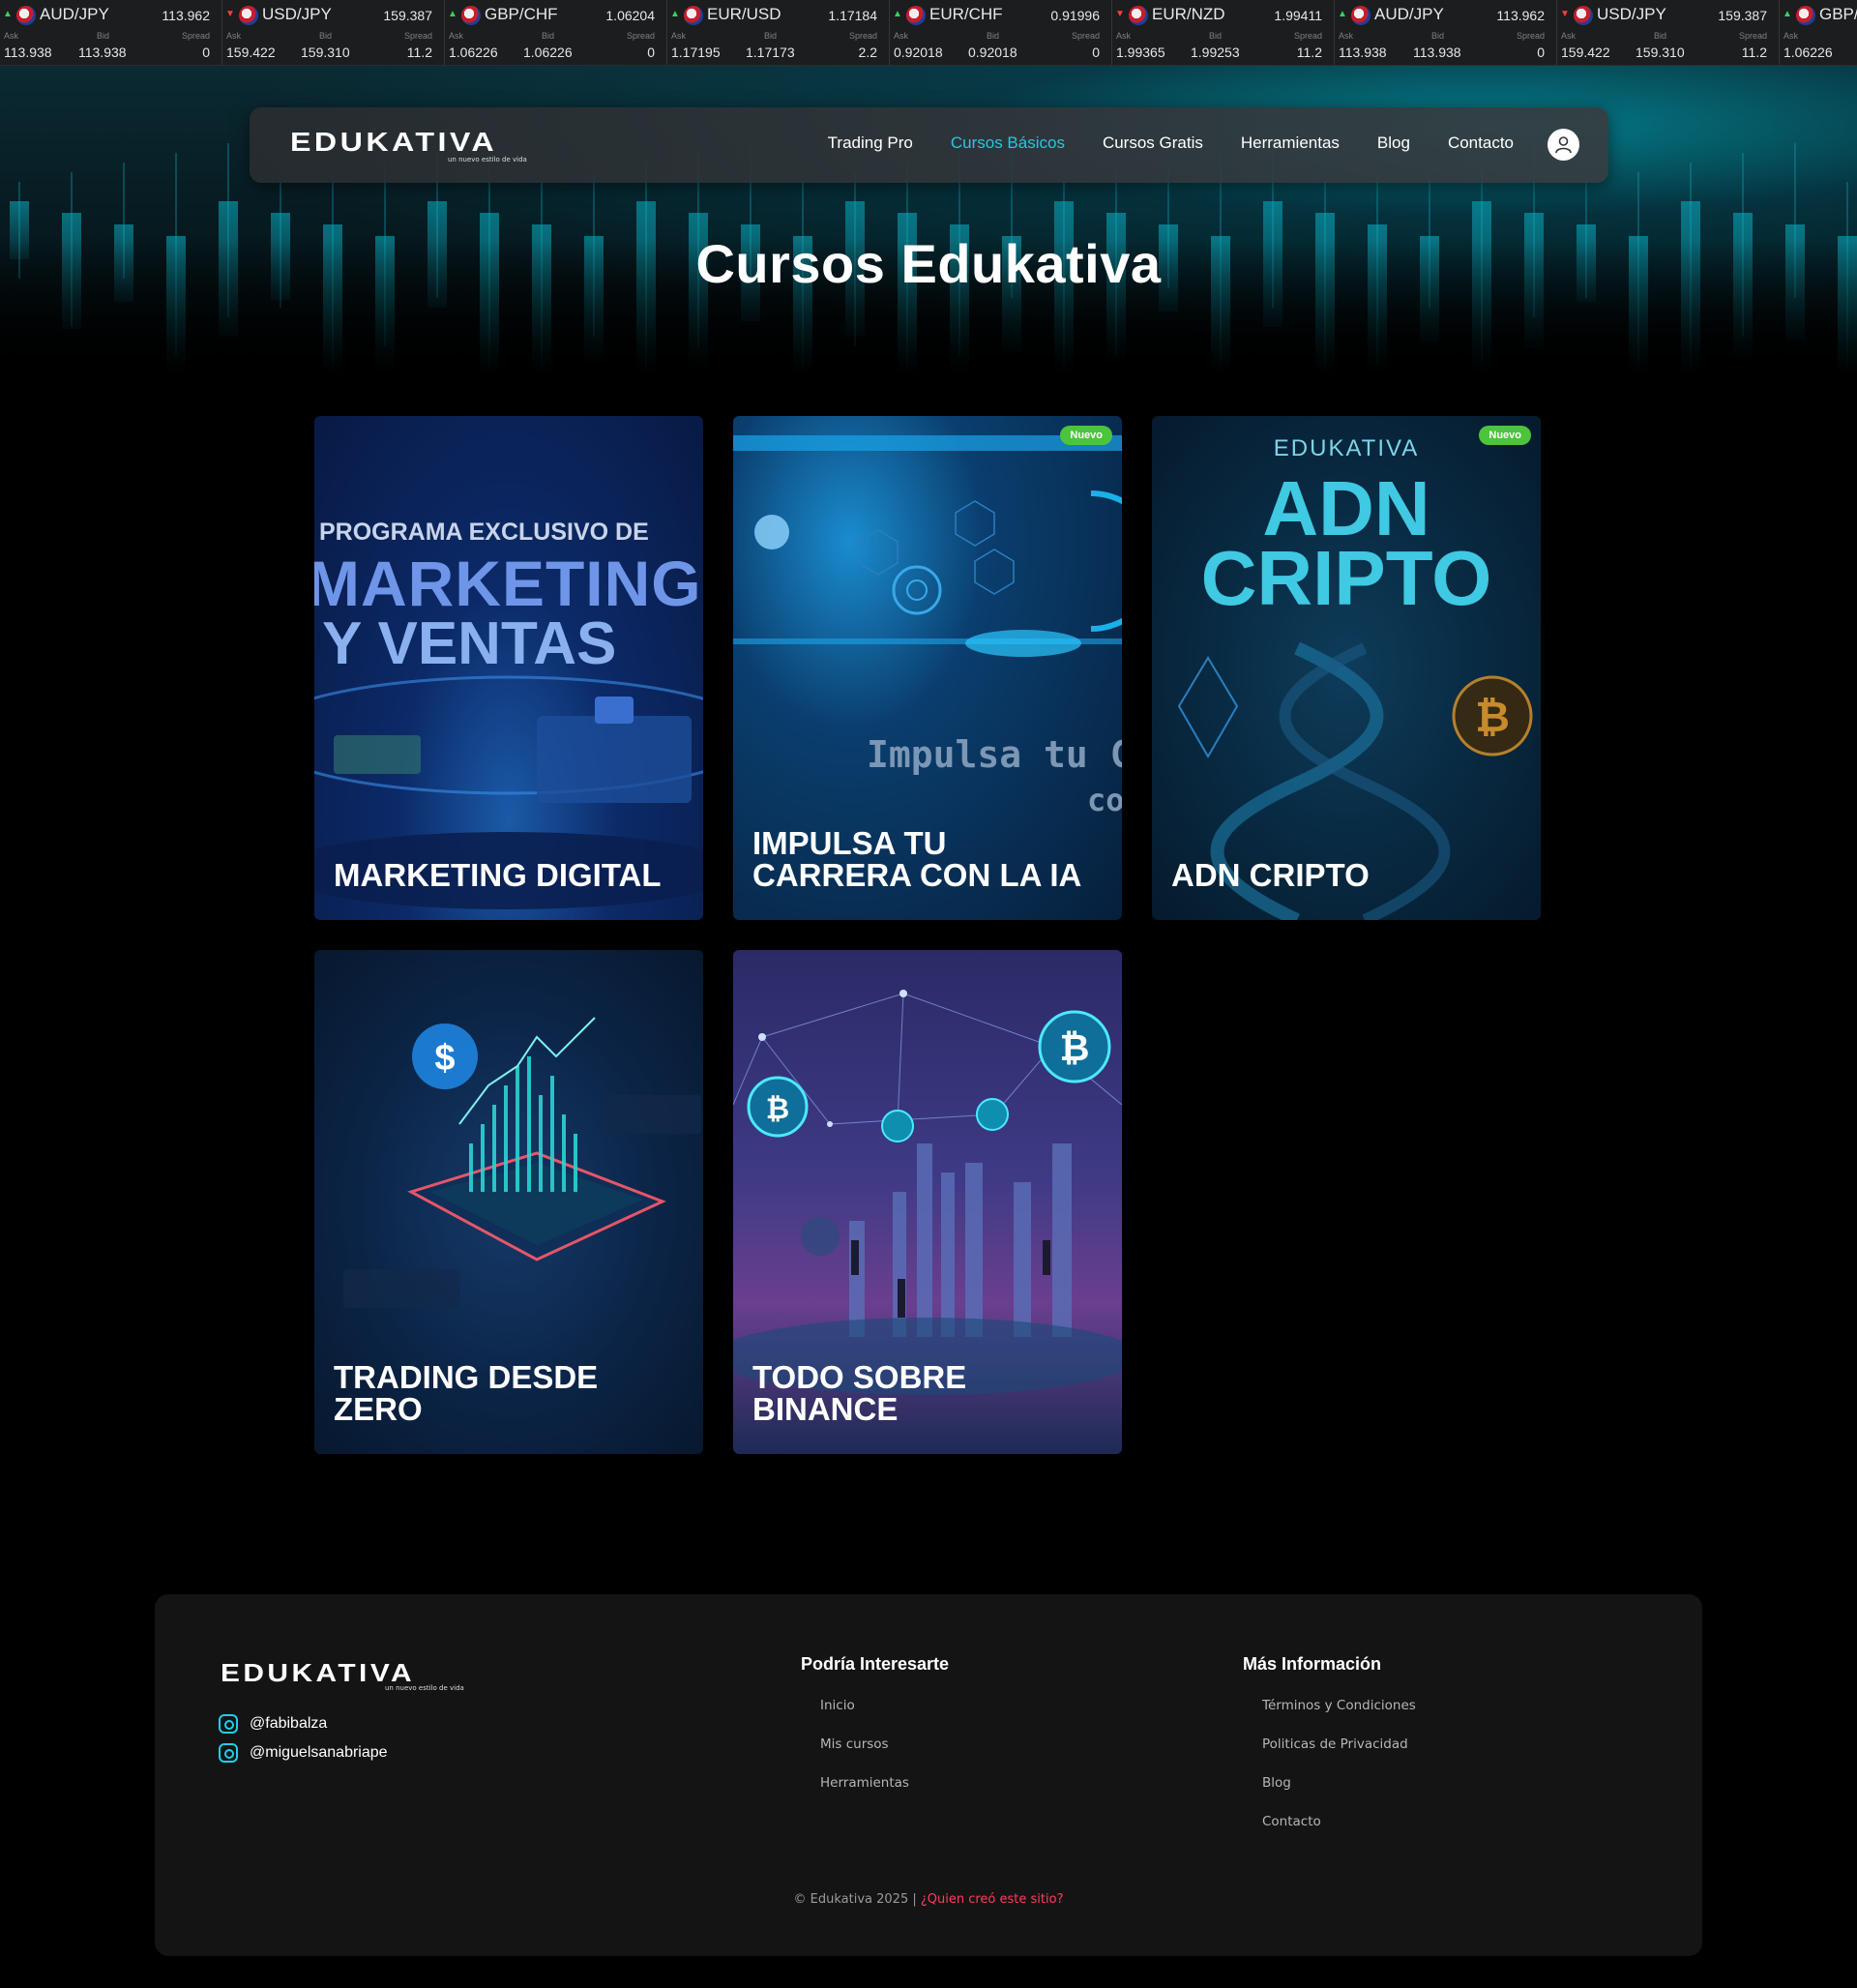 The image size is (1857, 1988). What do you see at coordinates (870, 143) in the screenshot?
I see `nav-item-trading-pro: Trading Pro` at bounding box center [870, 143].